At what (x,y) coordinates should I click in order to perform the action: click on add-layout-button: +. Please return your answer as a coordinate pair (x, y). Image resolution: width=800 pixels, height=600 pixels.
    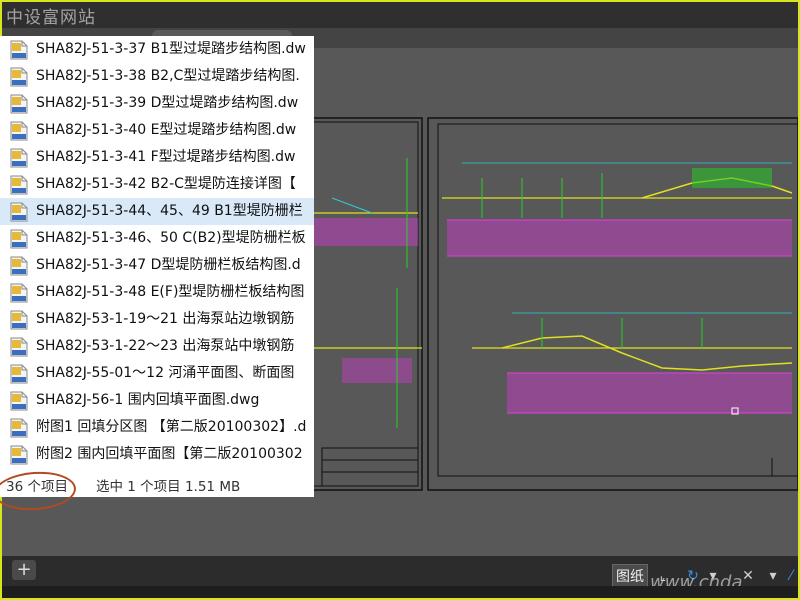
    Looking at the image, I should click on (24, 570).